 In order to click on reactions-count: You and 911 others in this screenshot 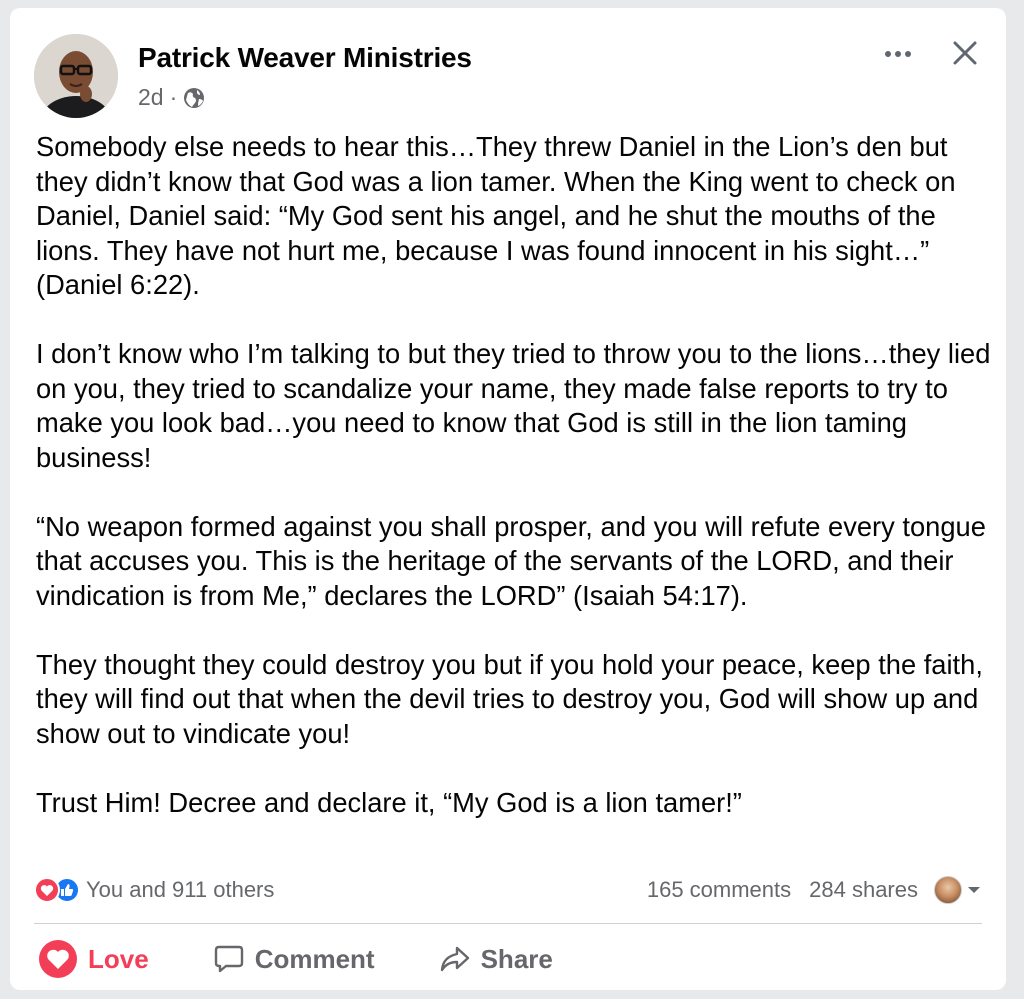, I will do `click(180, 890)`.